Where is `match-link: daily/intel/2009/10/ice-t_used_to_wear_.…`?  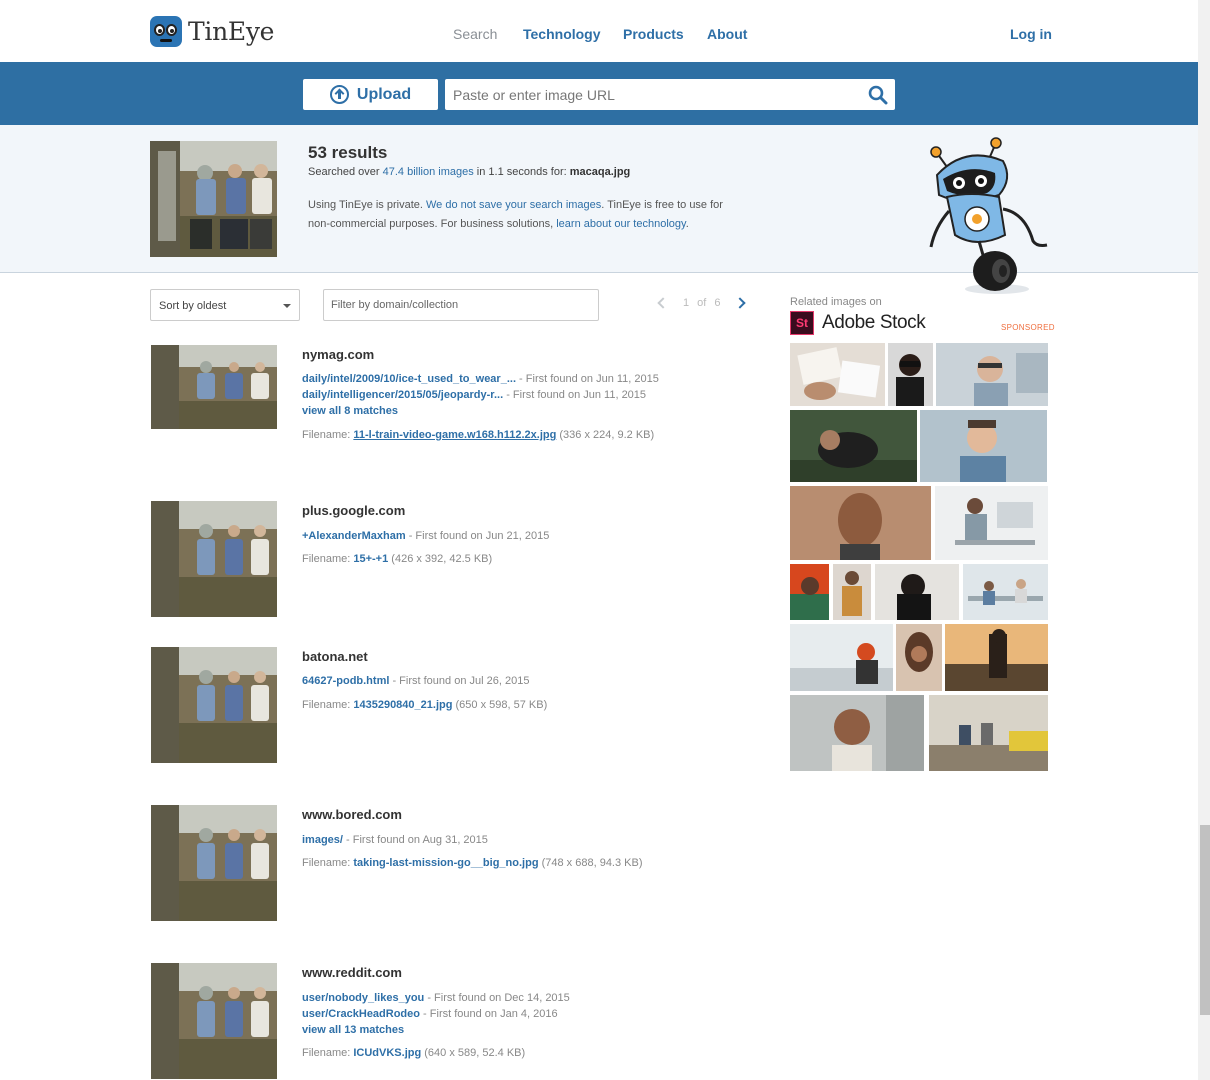
match-link: daily/intel/2009/10/ice-t_used_to_wear_.… is located at coordinates (409, 379).